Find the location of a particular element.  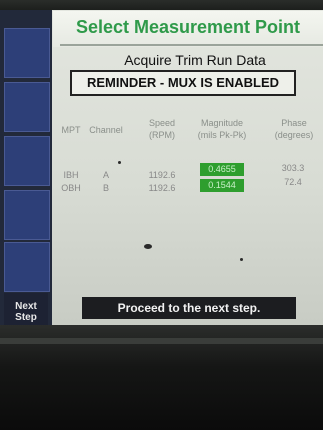

phase-header-line2: (degrees) is located at coordinates (294, 135).